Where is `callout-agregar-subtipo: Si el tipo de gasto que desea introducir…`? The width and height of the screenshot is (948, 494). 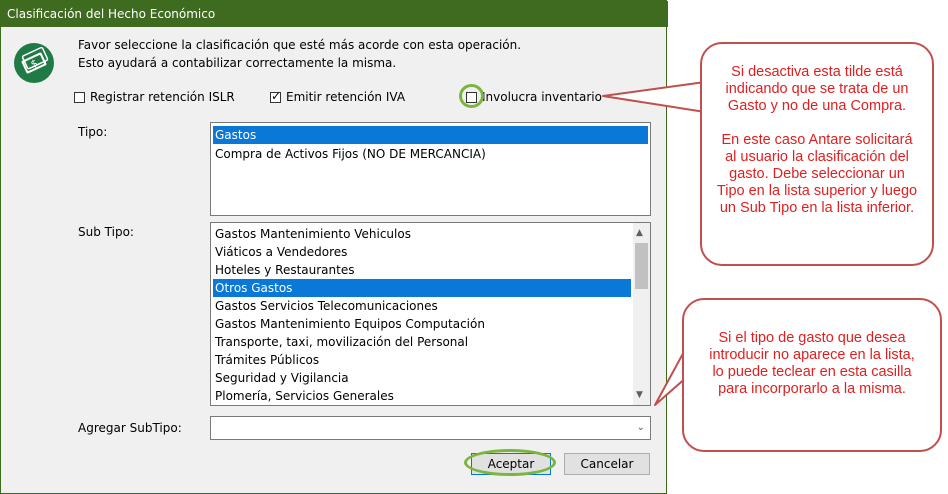 callout-agregar-subtipo: Si el tipo de gasto que desea introducir… is located at coordinates (812, 375).